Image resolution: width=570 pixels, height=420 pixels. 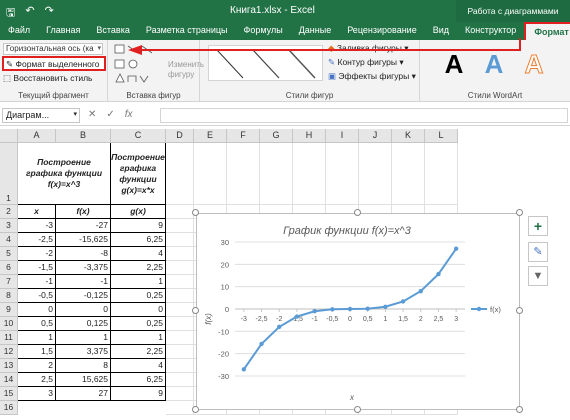 What do you see at coordinates (83, 268) in the screenshot?
I see `cell: -3,375` at bounding box center [83, 268].